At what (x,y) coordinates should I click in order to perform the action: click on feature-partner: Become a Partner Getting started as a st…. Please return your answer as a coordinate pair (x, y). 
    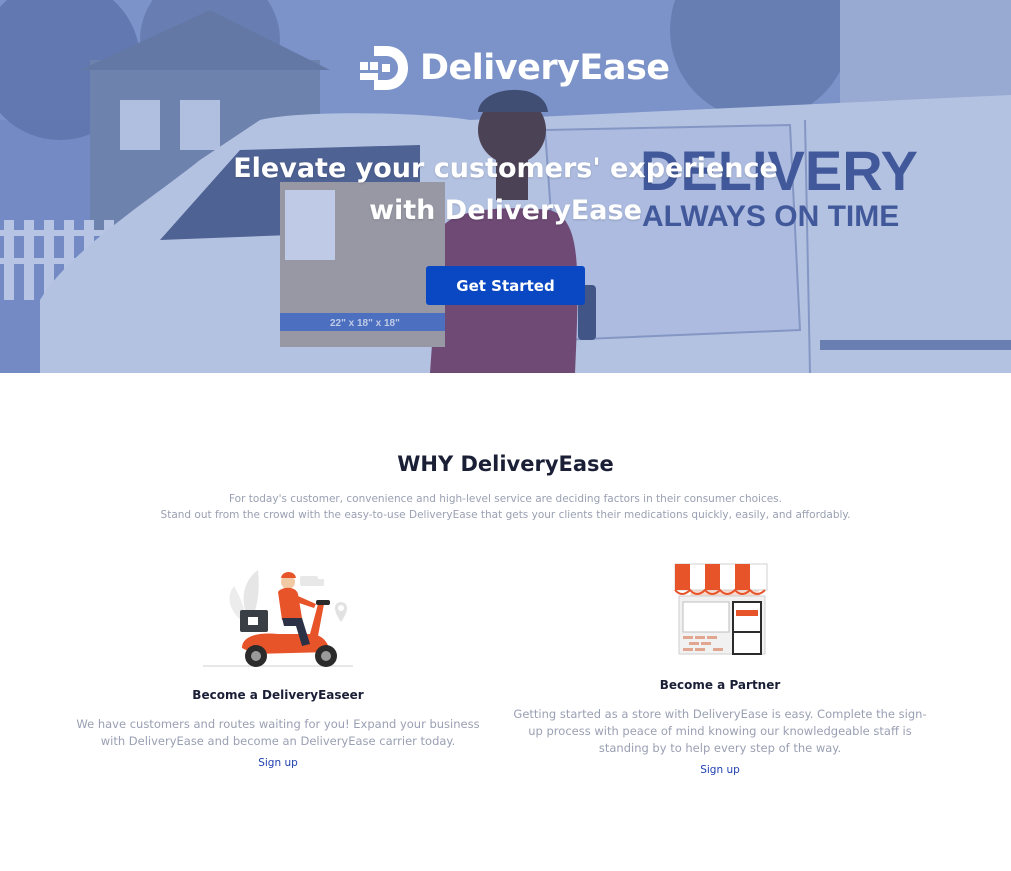
    Looking at the image, I should click on (720, 668).